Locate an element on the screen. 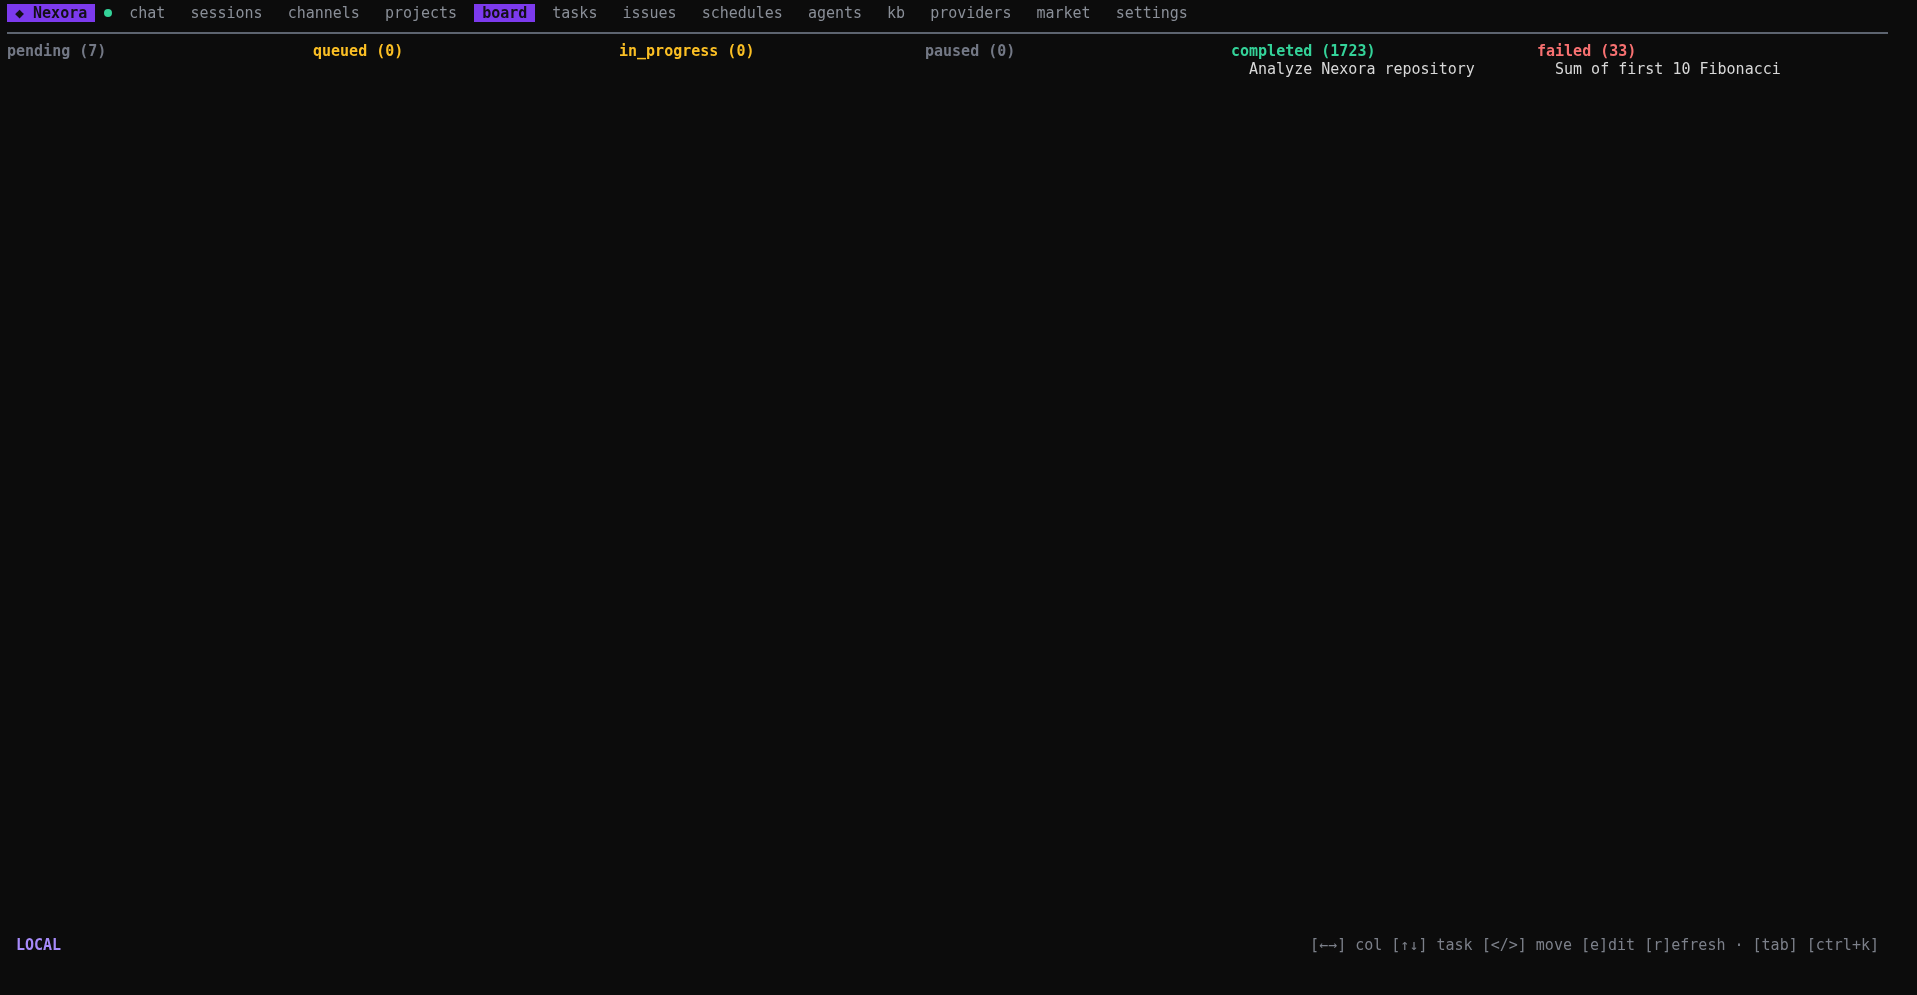 This screenshot has width=1917, height=995. brand-logo: ◆ Nexora is located at coordinates (51, 13).